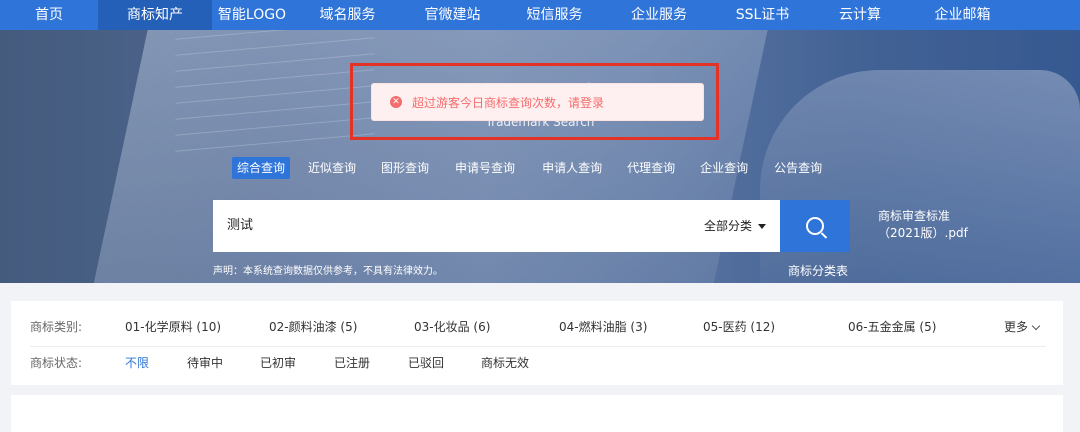 The height and width of the screenshot is (432, 1080). I want to click on status-filter-label: 商标状态:, so click(56, 362).